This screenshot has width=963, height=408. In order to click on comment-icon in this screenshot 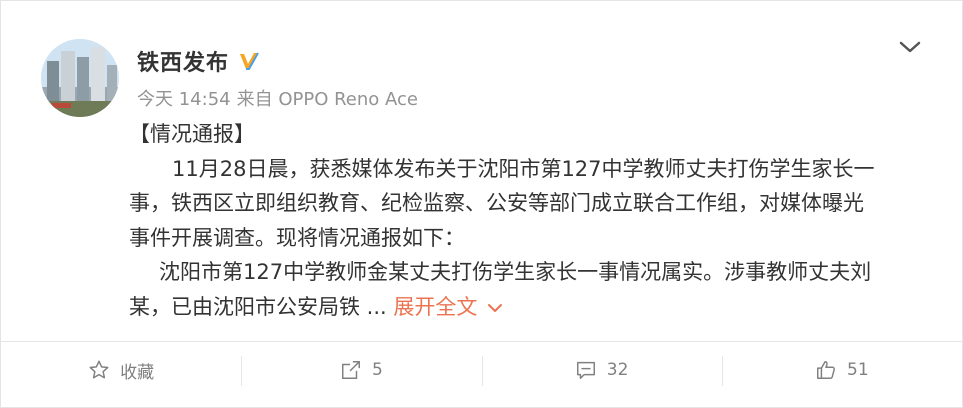, I will do `click(585, 370)`.